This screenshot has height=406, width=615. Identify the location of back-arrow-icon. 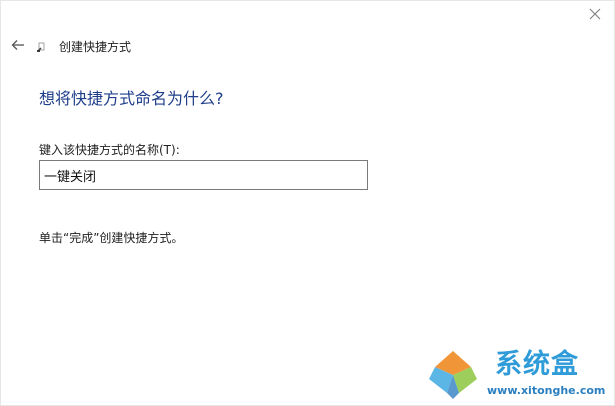
(17, 45).